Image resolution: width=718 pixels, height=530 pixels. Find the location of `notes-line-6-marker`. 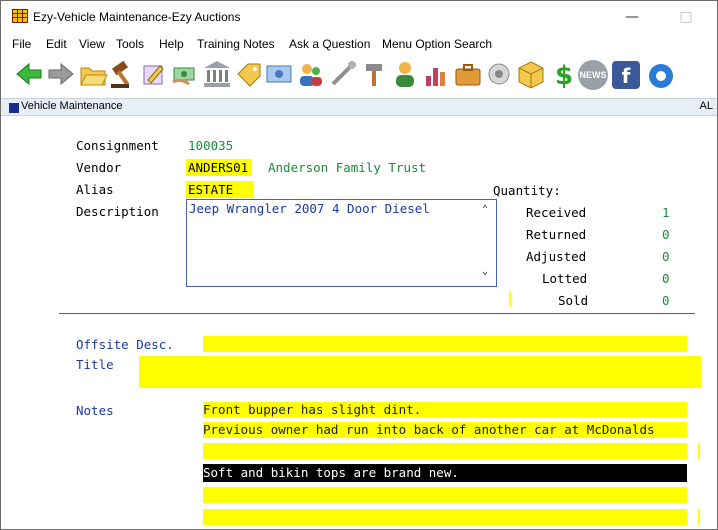

notes-line-6-marker is located at coordinates (699, 517).